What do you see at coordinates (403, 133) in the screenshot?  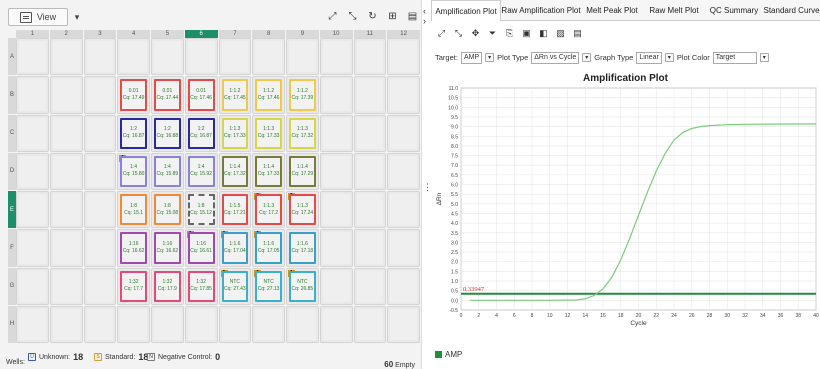 I see `well-C12` at bounding box center [403, 133].